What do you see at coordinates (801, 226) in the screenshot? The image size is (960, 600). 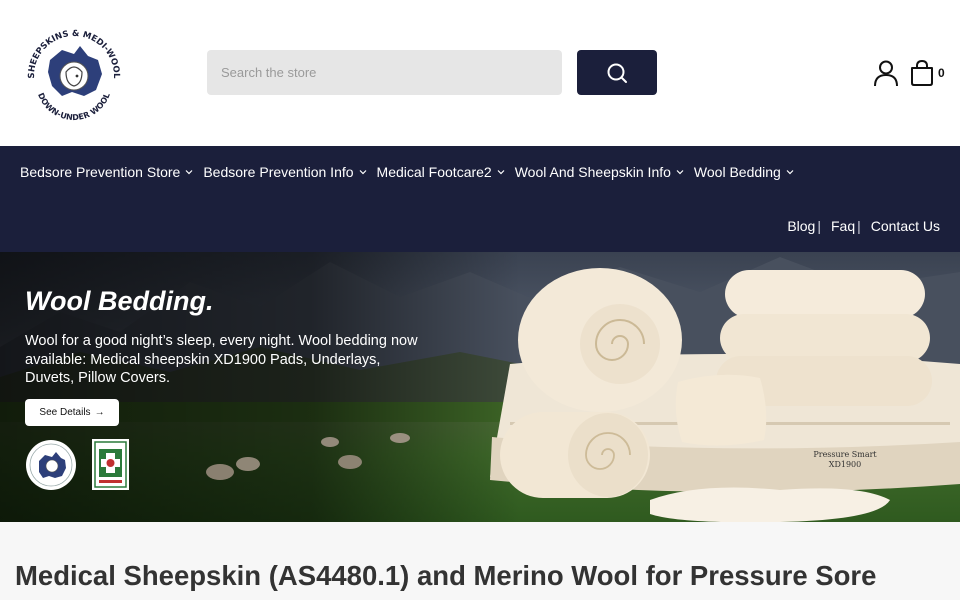 I see `nav-link-blog: Blog` at bounding box center [801, 226].